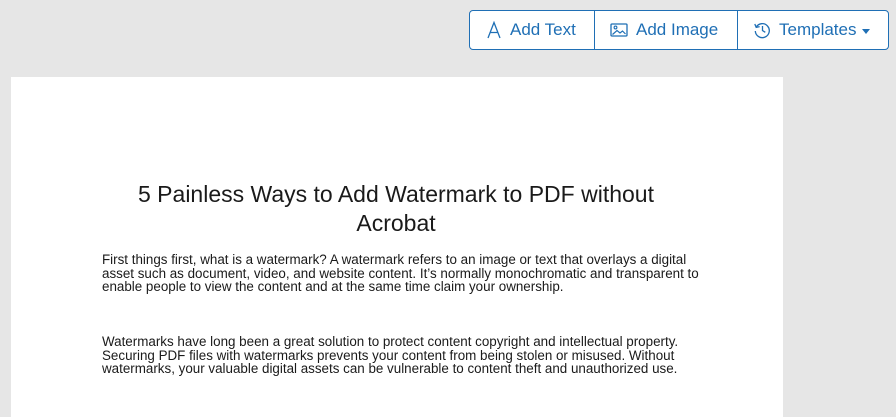 The width and height of the screenshot is (896, 417). Describe the element at coordinates (762, 30) in the screenshot. I see `history-icon` at that location.